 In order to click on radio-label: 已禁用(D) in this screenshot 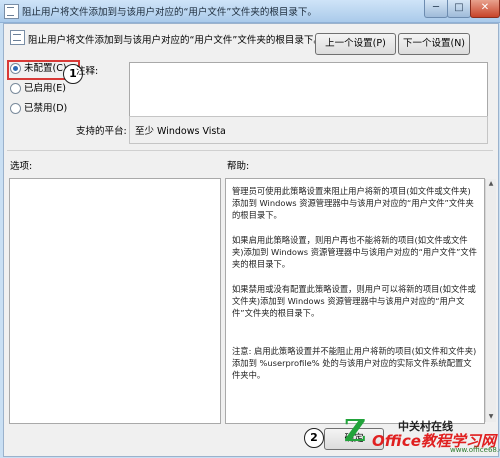, I will do `click(46, 108)`.